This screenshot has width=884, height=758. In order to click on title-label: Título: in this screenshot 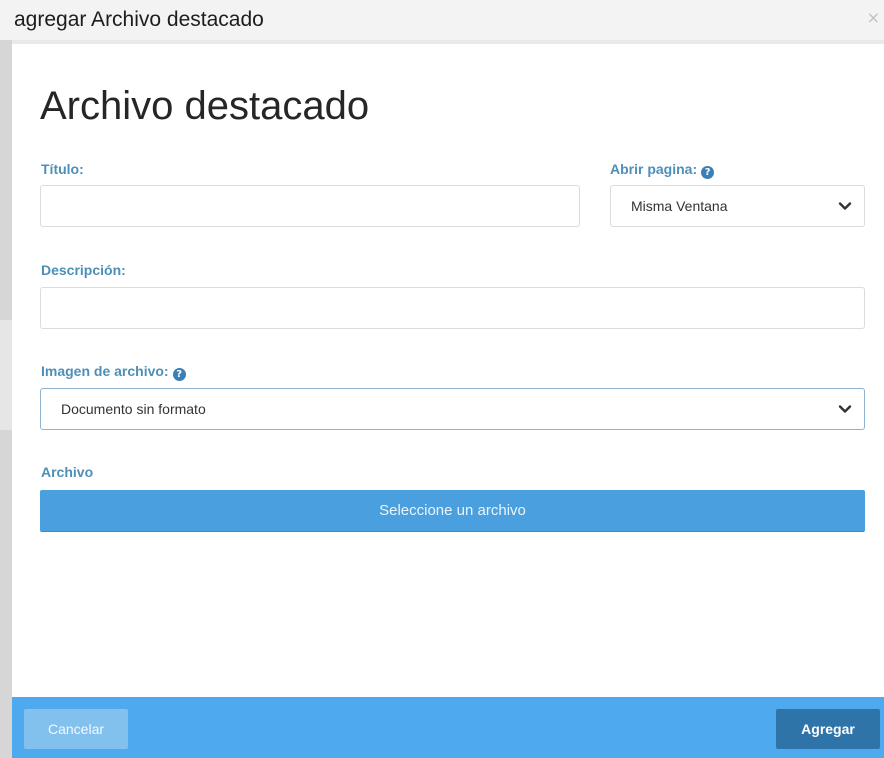, I will do `click(62, 169)`.